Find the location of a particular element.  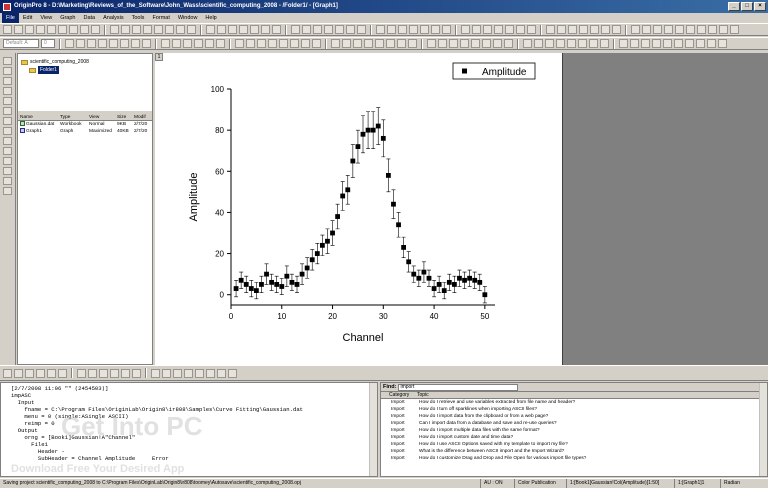

font-combo: Default: A is located at coordinates (21, 43).